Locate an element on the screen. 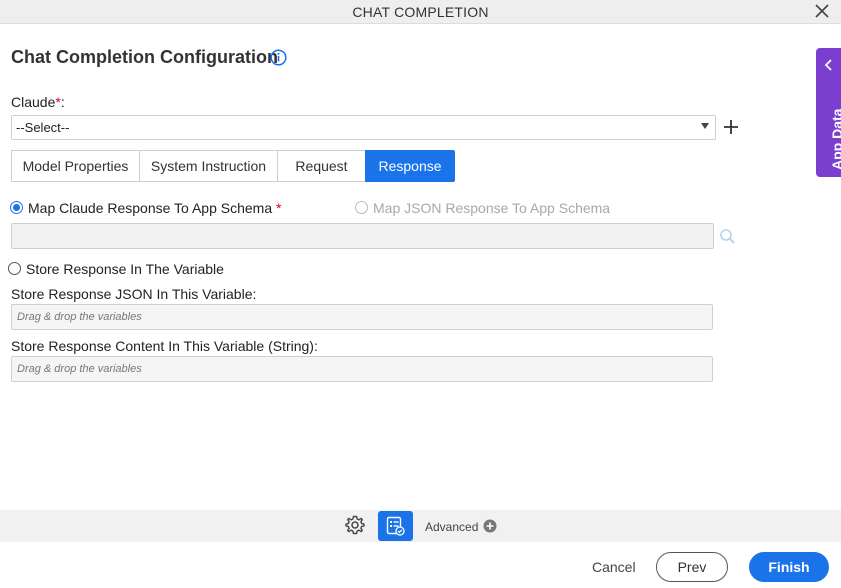 The height and width of the screenshot is (588, 841). app-schema-input is located at coordinates (362, 236).